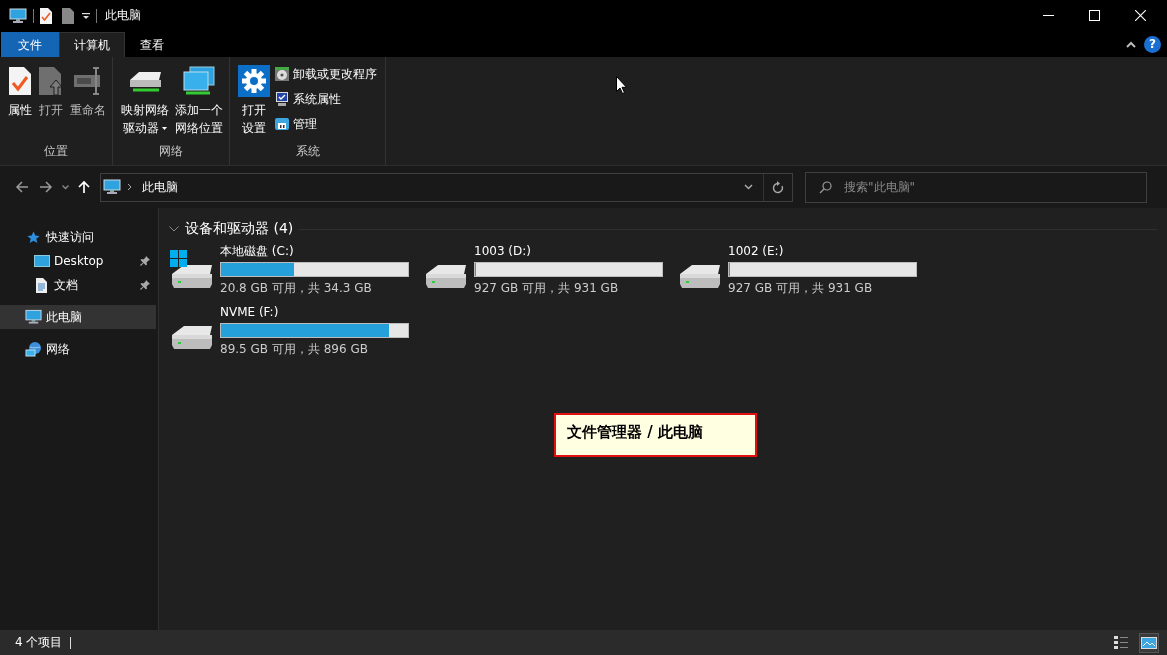 The width and height of the screenshot is (1167, 655). What do you see at coordinates (199, 101) in the screenshot?
I see `ribbon-button: 添加一个 网络位置` at bounding box center [199, 101].